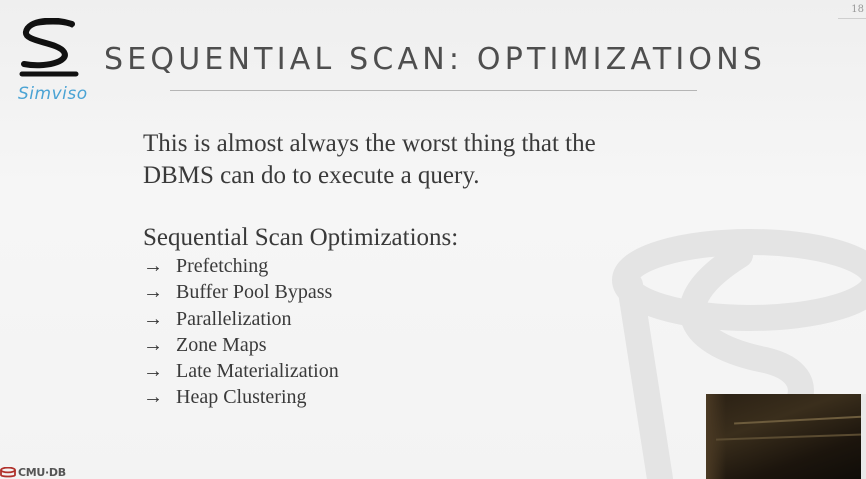 This screenshot has width=866, height=479. What do you see at coordinates (857, 9) in the screenshot?
I see `slide-page-number: 18` at bounding box center [857, 9].